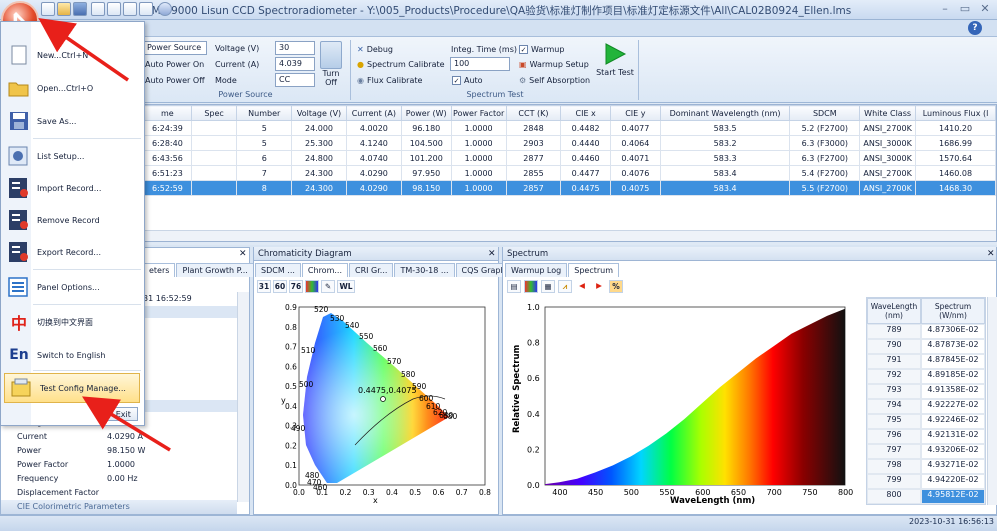  Describe the element at coordinates (569, 235) in the screenshot. I see `horizontal-scrollbar` at that location.